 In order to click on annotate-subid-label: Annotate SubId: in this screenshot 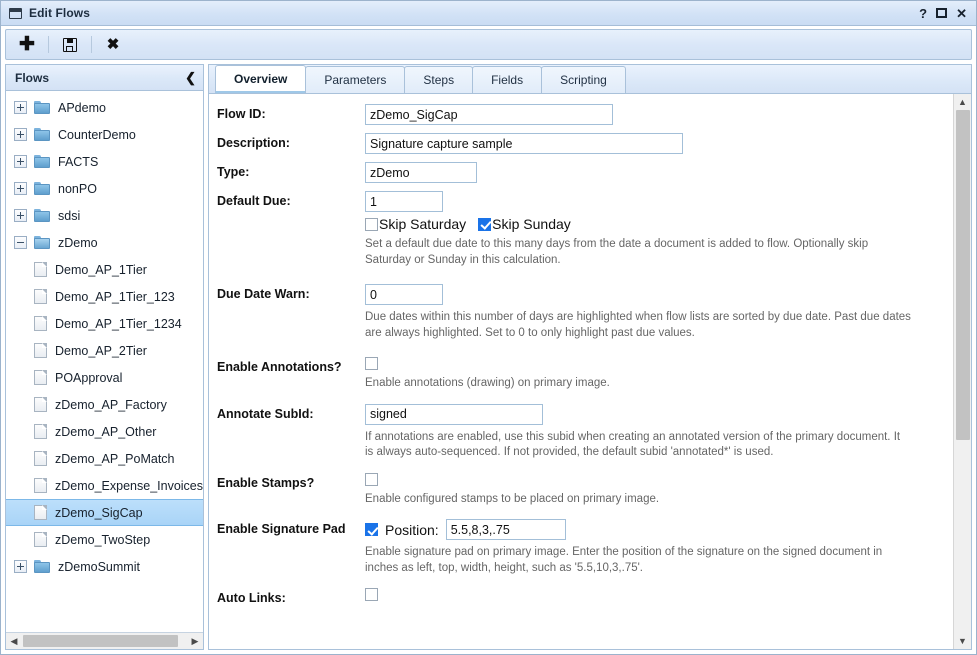, I will do `click(265, 413)`.